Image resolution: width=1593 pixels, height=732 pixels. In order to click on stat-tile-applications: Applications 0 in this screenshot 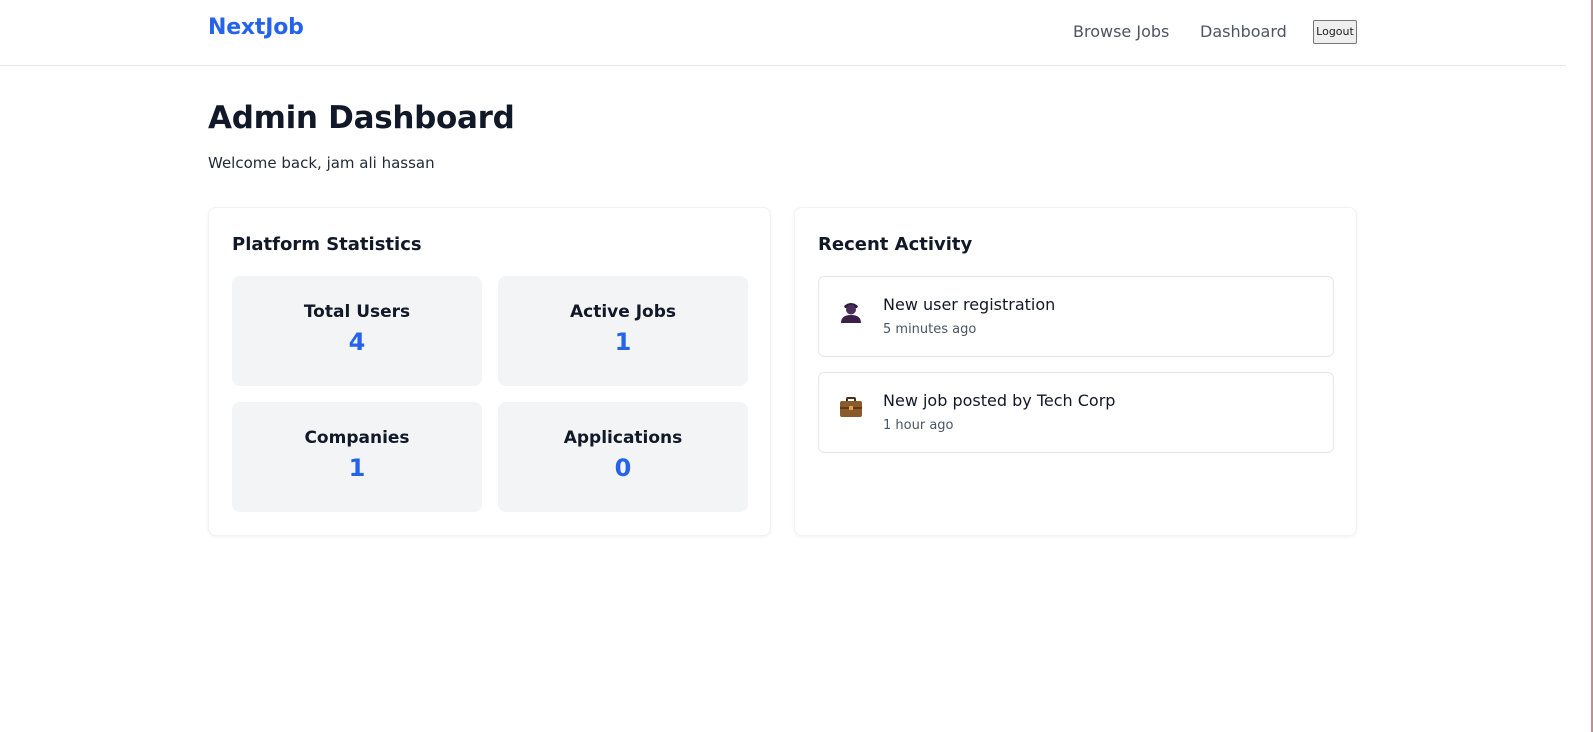, I will do `click(623, 457)`.